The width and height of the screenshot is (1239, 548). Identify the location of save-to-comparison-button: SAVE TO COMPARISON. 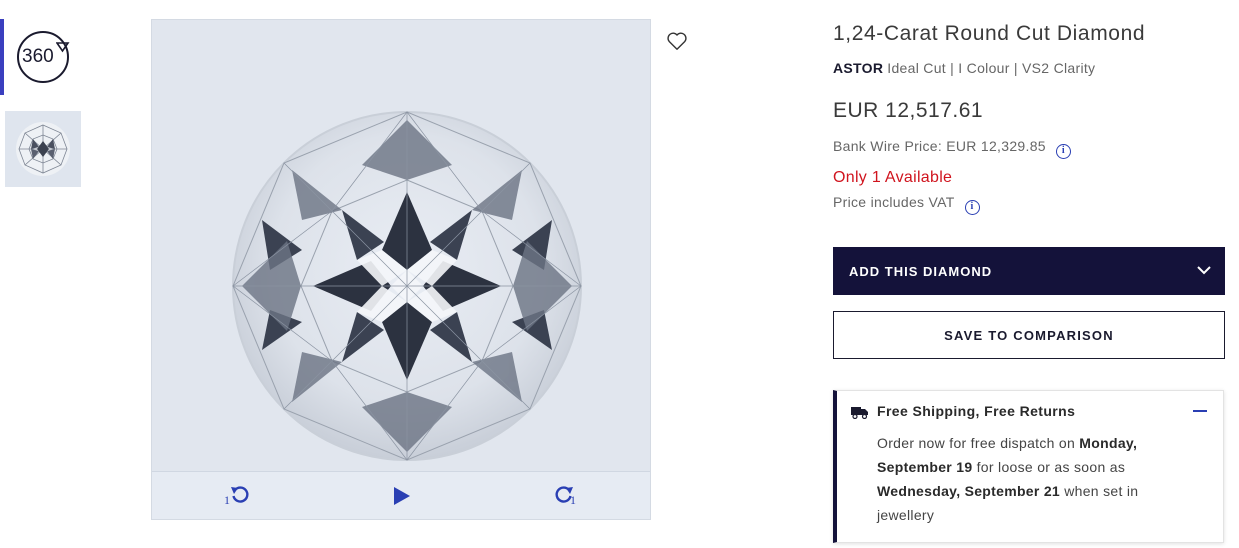
(1029, 335).